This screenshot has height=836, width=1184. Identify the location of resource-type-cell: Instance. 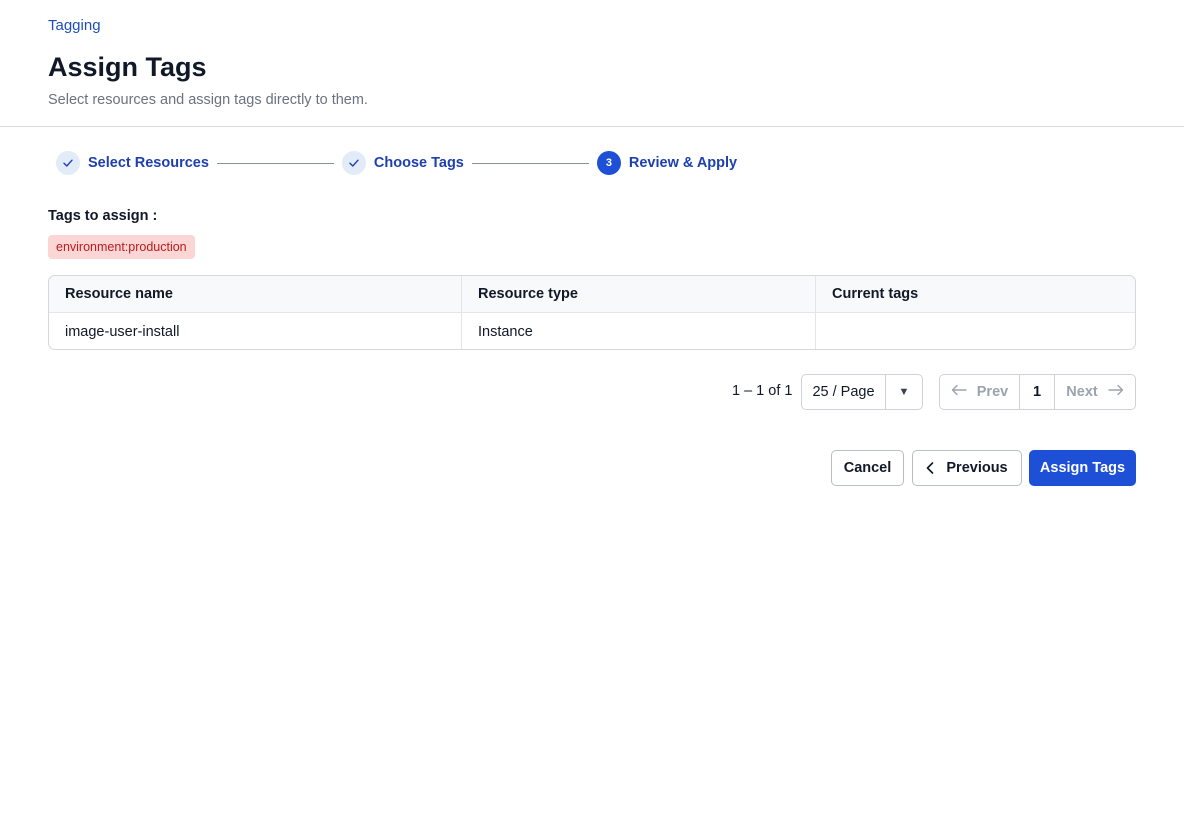
(639, 331).